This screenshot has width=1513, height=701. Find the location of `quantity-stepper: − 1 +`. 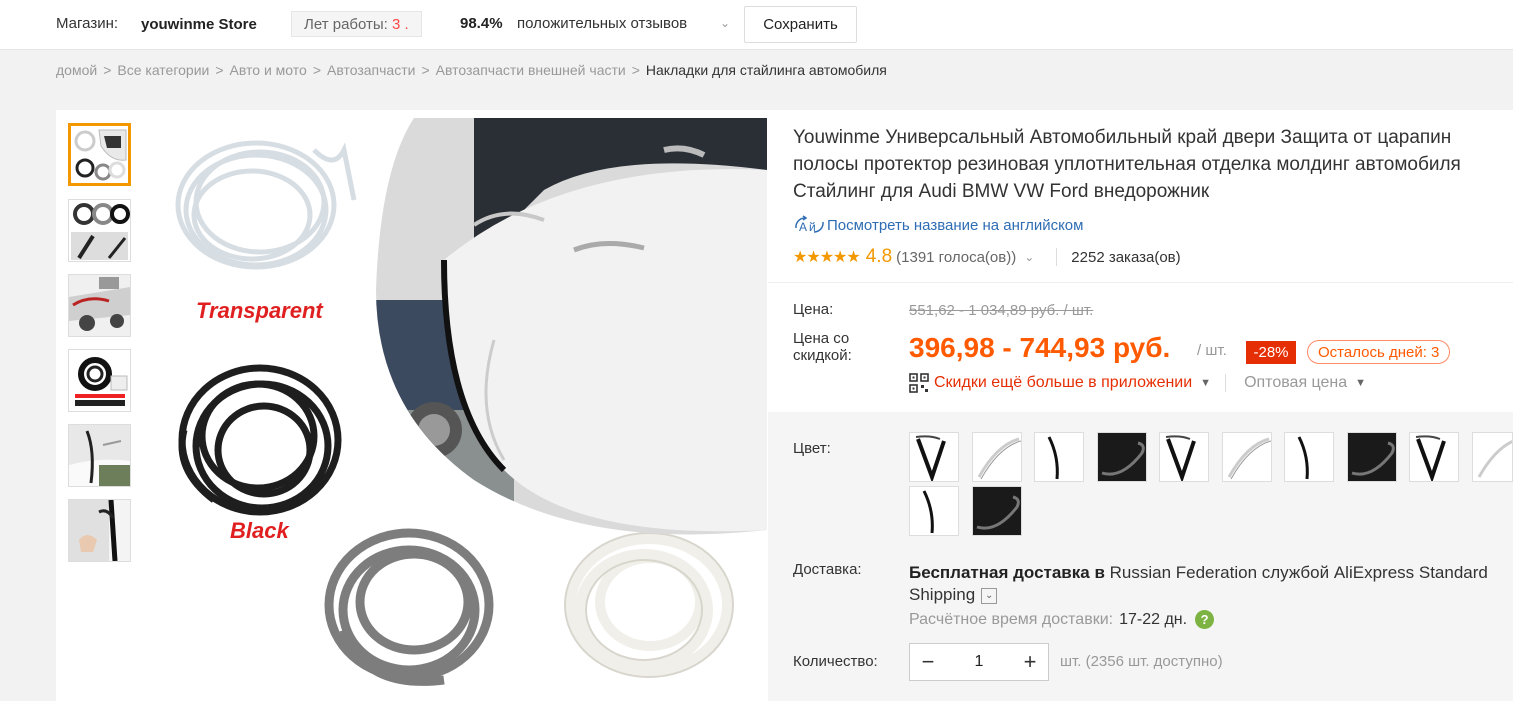

quantity-stepper: − 1 + is located at coordinates (979, 662).